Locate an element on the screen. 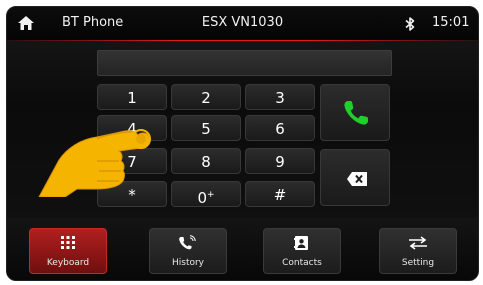  key-0: 0+ is located at coordinates (206, 194).